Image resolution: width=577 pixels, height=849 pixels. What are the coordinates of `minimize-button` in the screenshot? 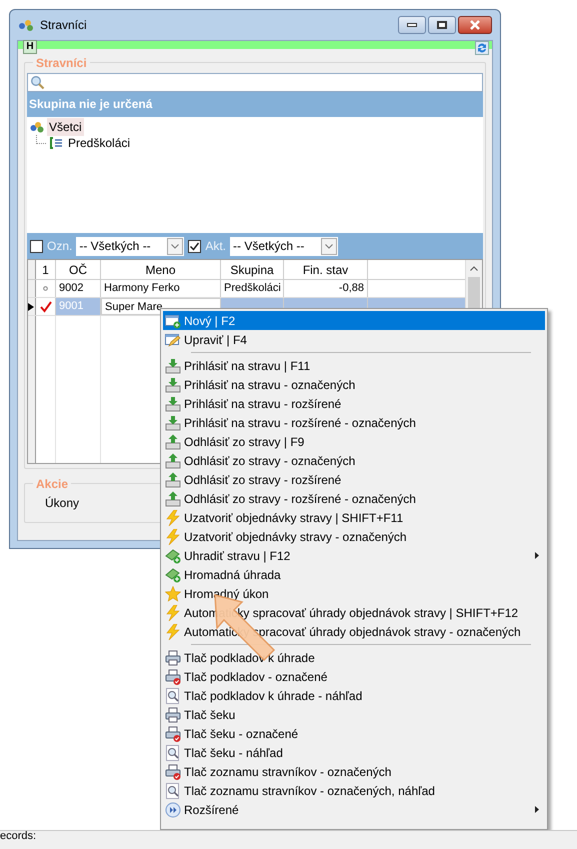 It's located at (412, 25).